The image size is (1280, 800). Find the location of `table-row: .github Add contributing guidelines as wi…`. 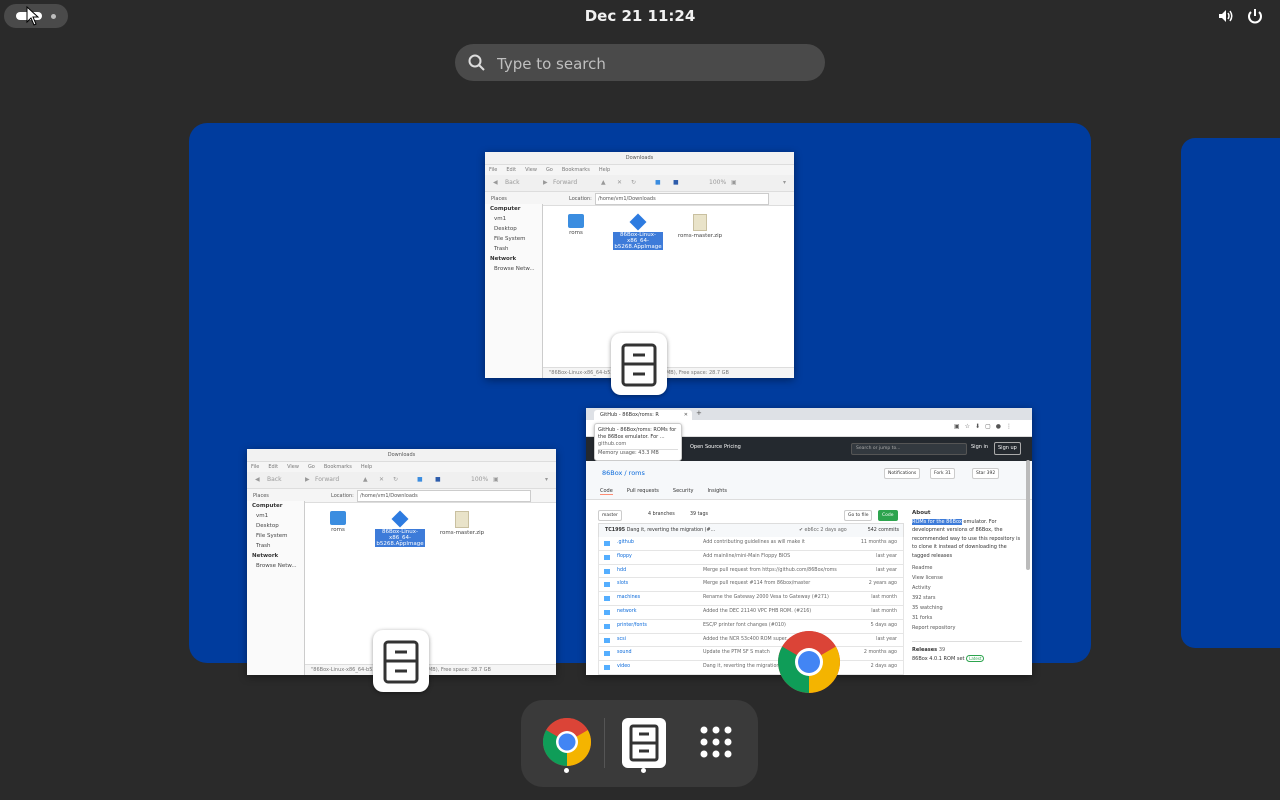

table-row: .github Add contributing guidelines as wi… is located at coordinates (751, 544).